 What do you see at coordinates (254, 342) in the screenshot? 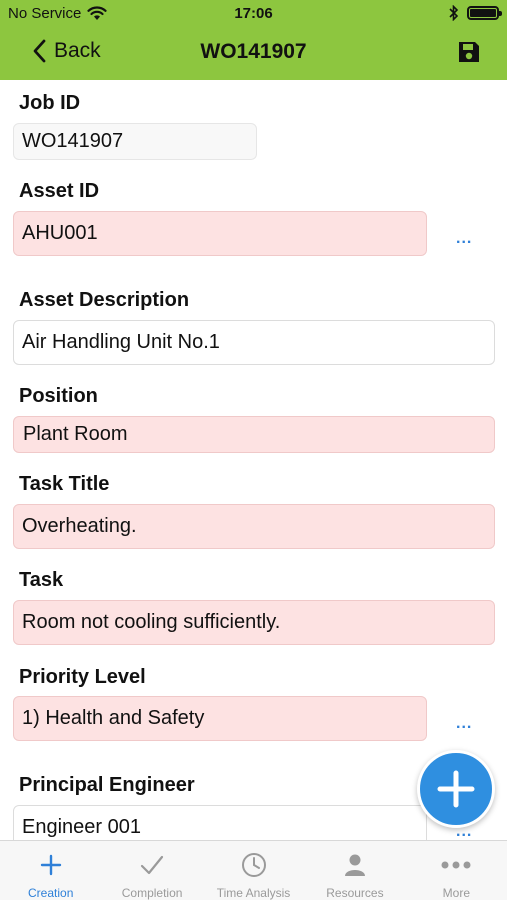
I see `asset-description-field: Air Handling Unit No.1` at bounding box center [254, 342].